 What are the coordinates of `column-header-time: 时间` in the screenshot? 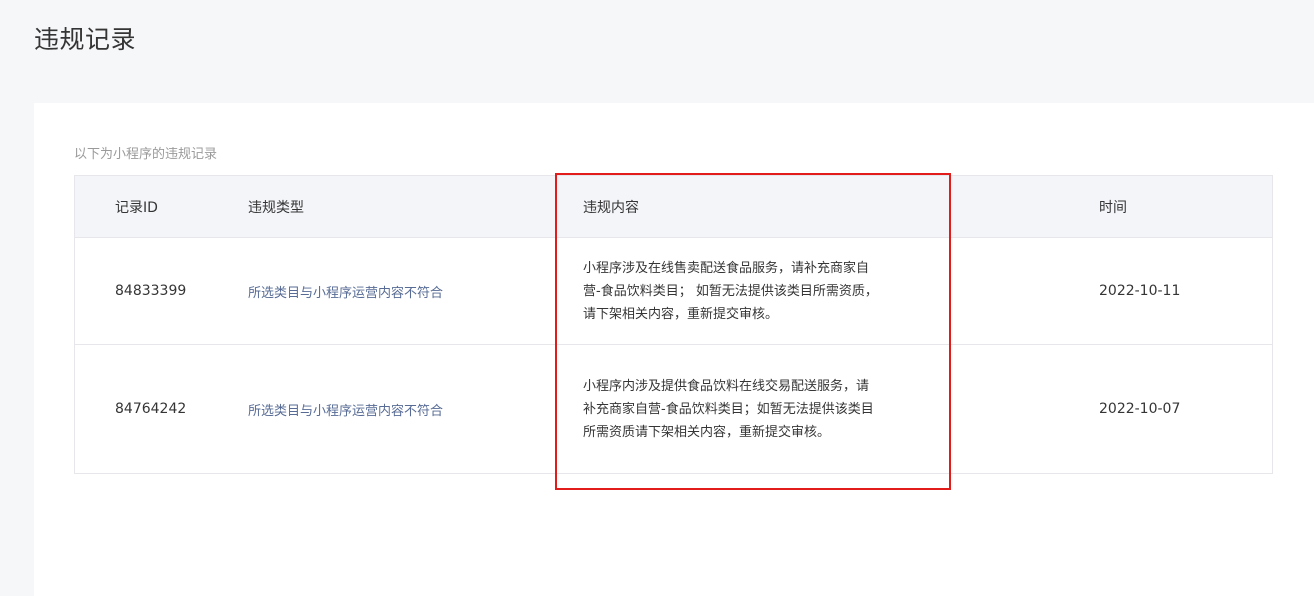 It's located at (1113, 207).